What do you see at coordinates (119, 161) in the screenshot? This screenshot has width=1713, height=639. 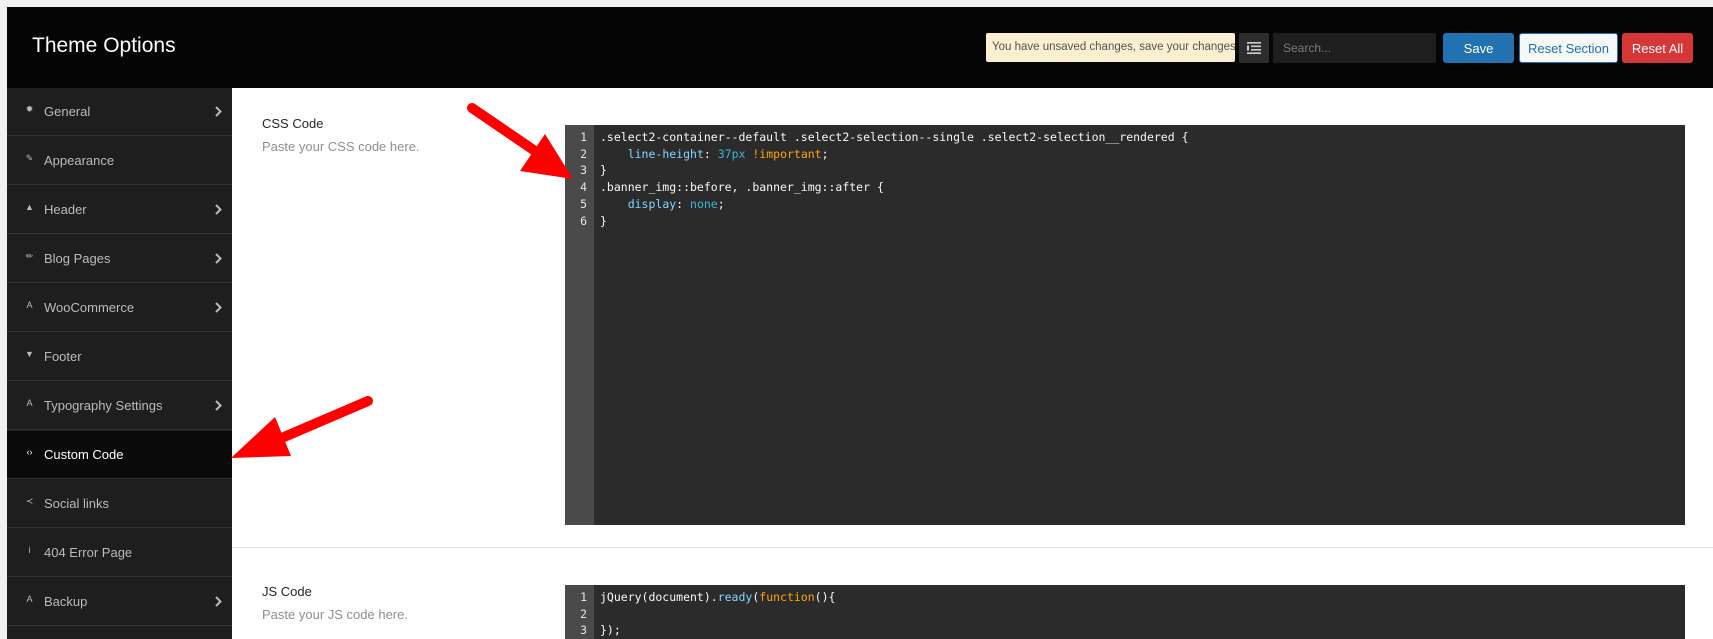 I see `sidebar-item-appearance: ✎ Appearance` at bounding box center [119, 161].